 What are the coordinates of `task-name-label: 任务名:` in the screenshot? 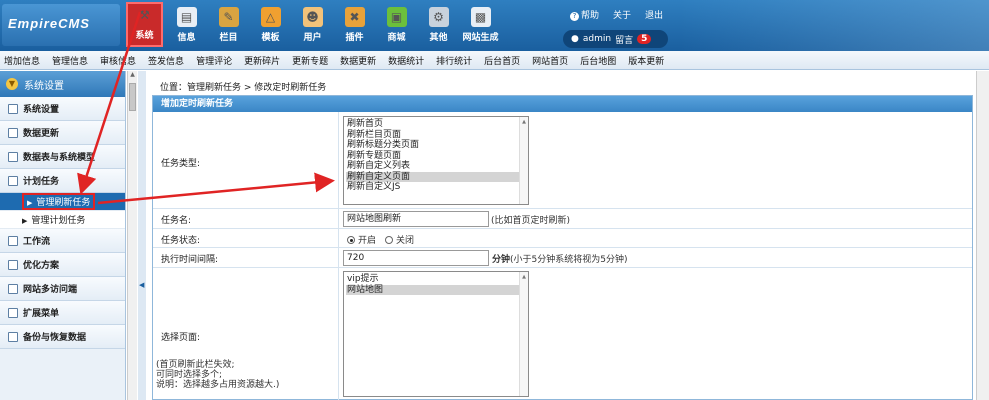 It's located at (176, 221).